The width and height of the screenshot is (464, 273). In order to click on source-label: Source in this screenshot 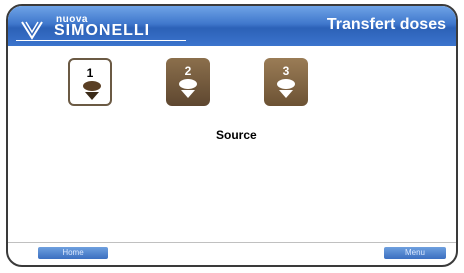, I will do `click(236, 135)`.